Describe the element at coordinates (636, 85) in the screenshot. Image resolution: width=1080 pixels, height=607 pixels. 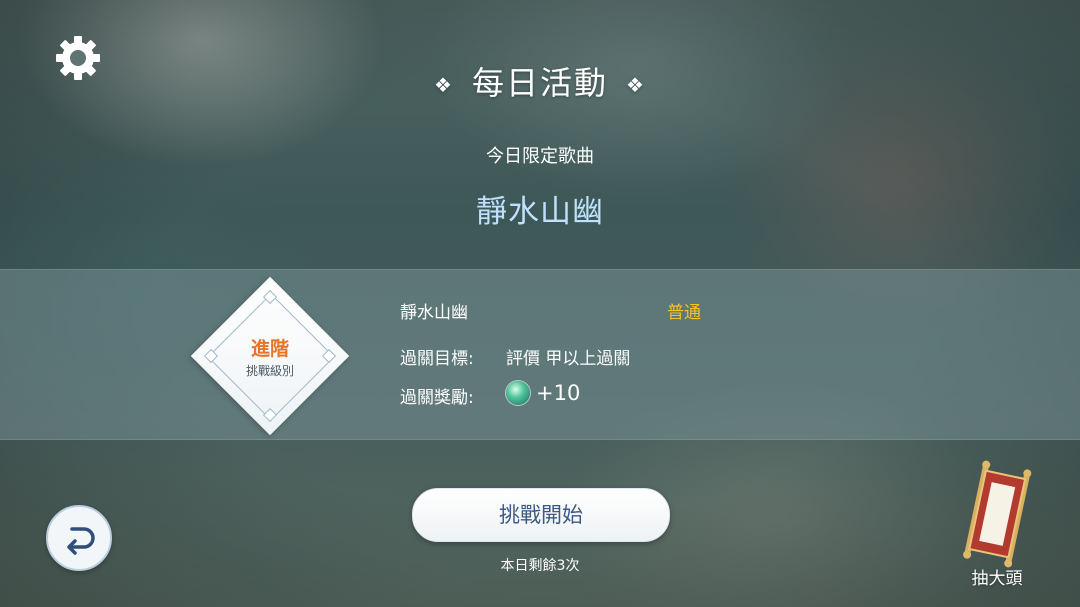
I see `ornament-right-icon: ❖` at that location.